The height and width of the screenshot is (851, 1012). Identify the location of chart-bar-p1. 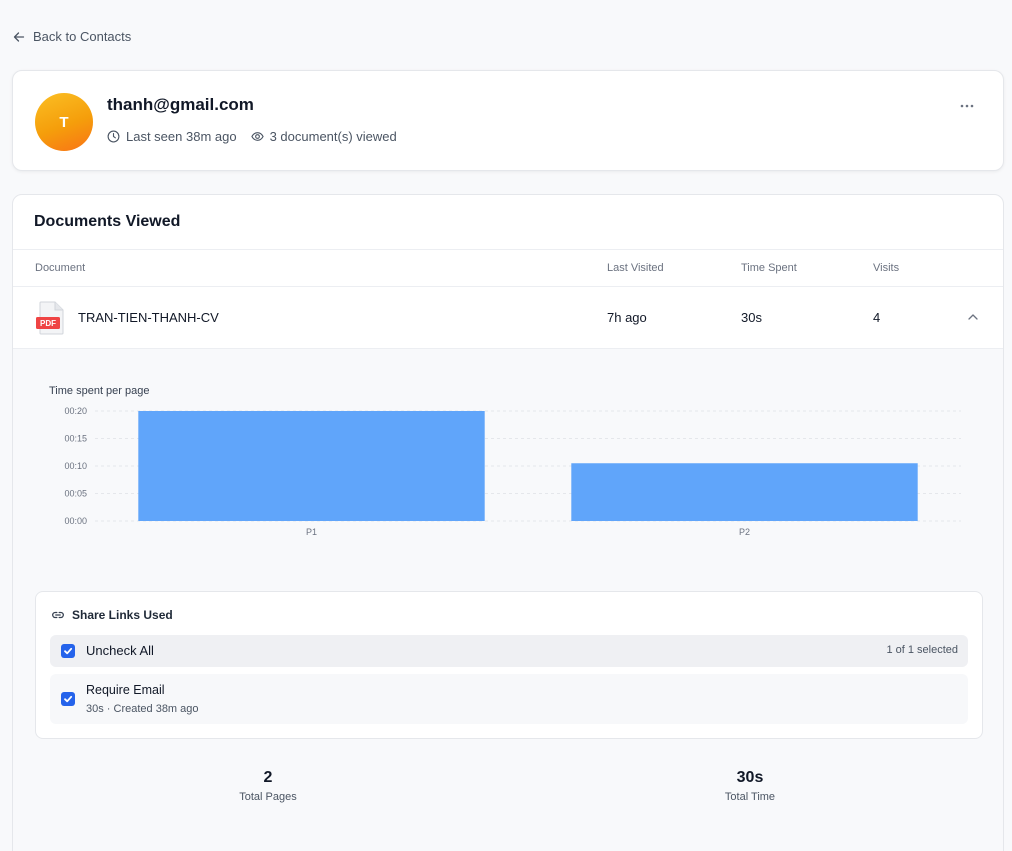
(311, 466).